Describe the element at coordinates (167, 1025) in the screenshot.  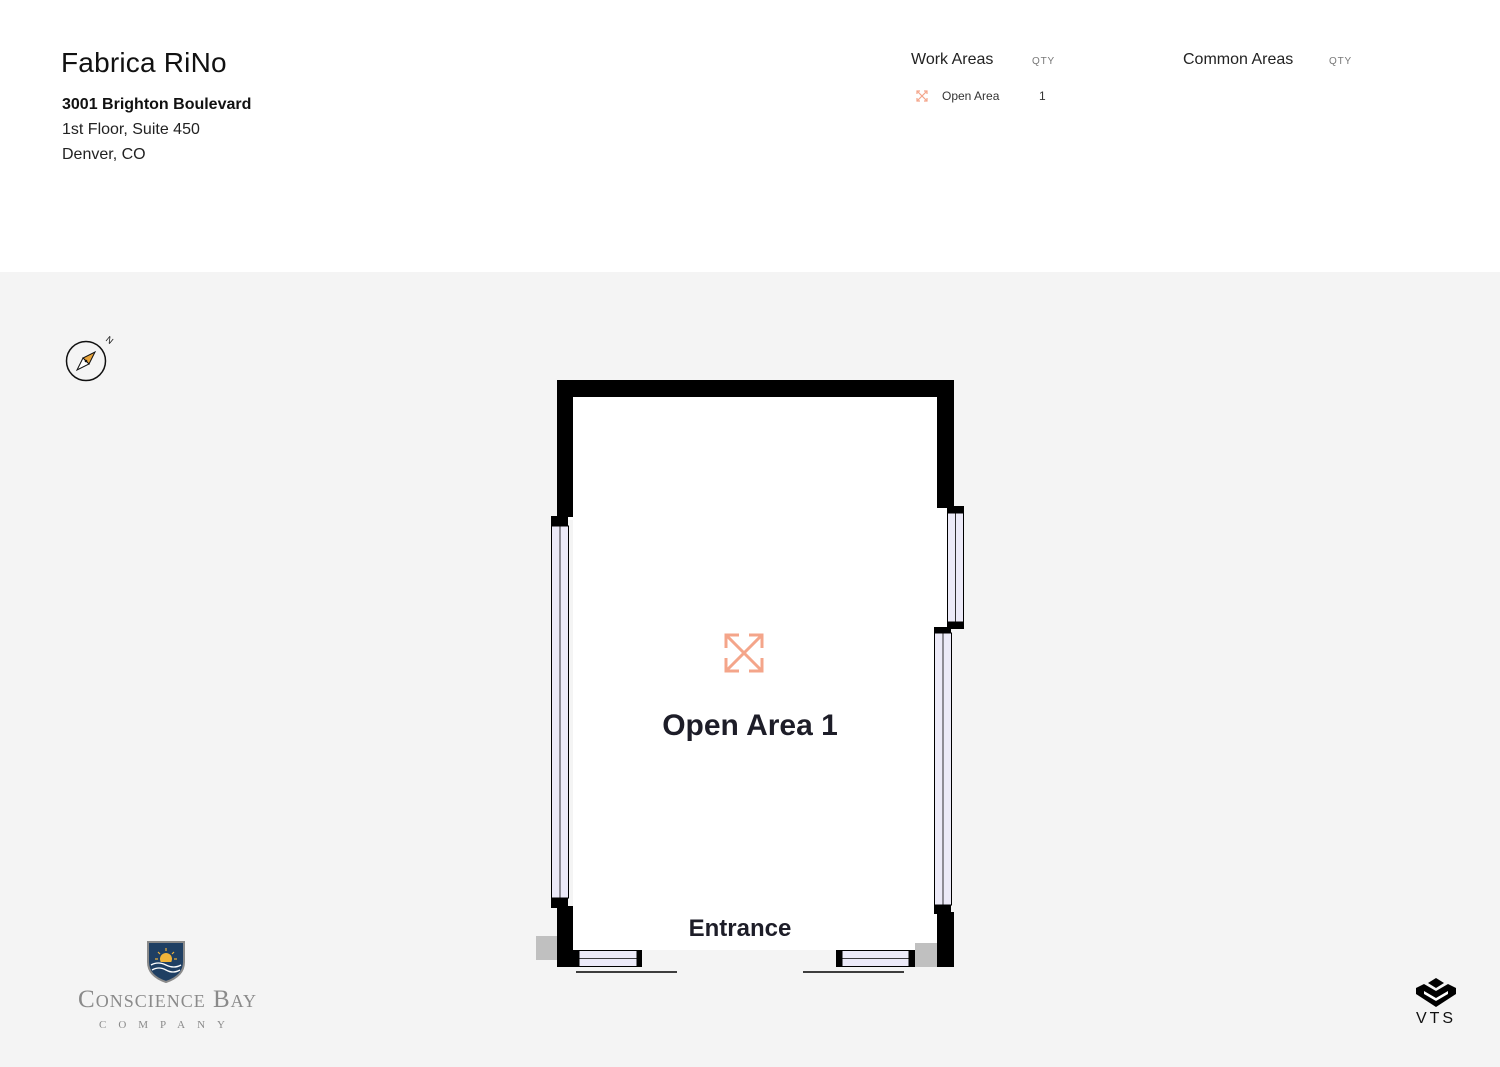
I see `company-subtitle: COMPANY` at that location.